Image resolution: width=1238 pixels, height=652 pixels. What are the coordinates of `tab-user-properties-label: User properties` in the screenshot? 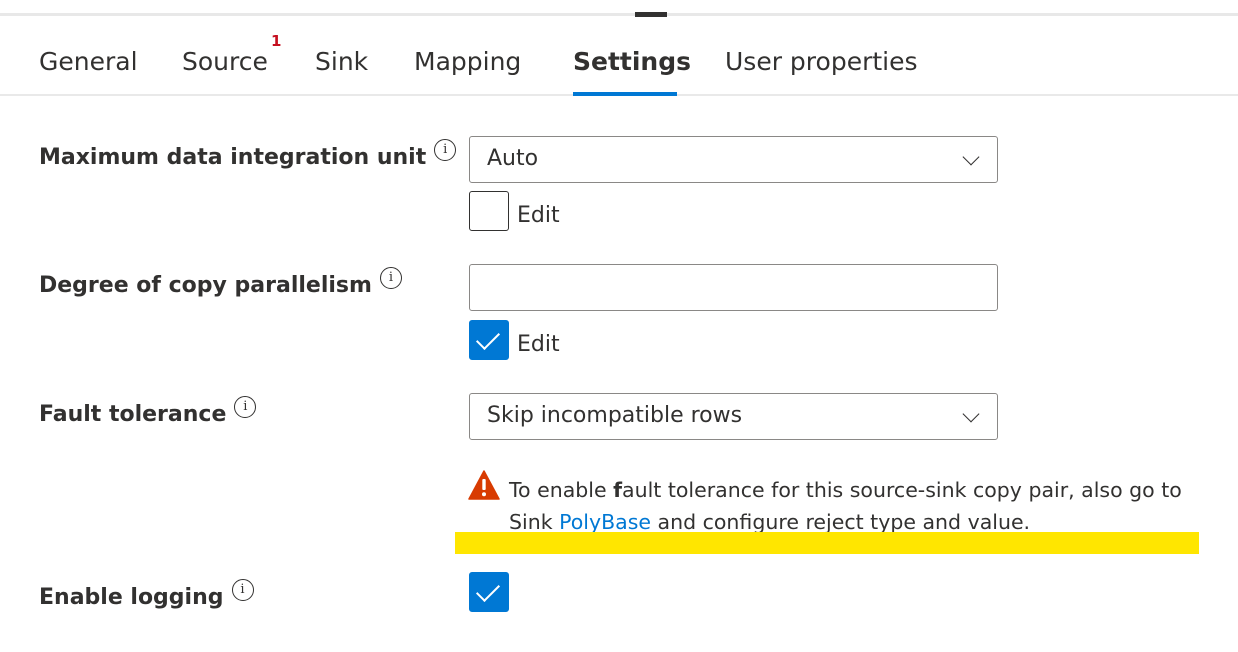 It's located at (821, 61).